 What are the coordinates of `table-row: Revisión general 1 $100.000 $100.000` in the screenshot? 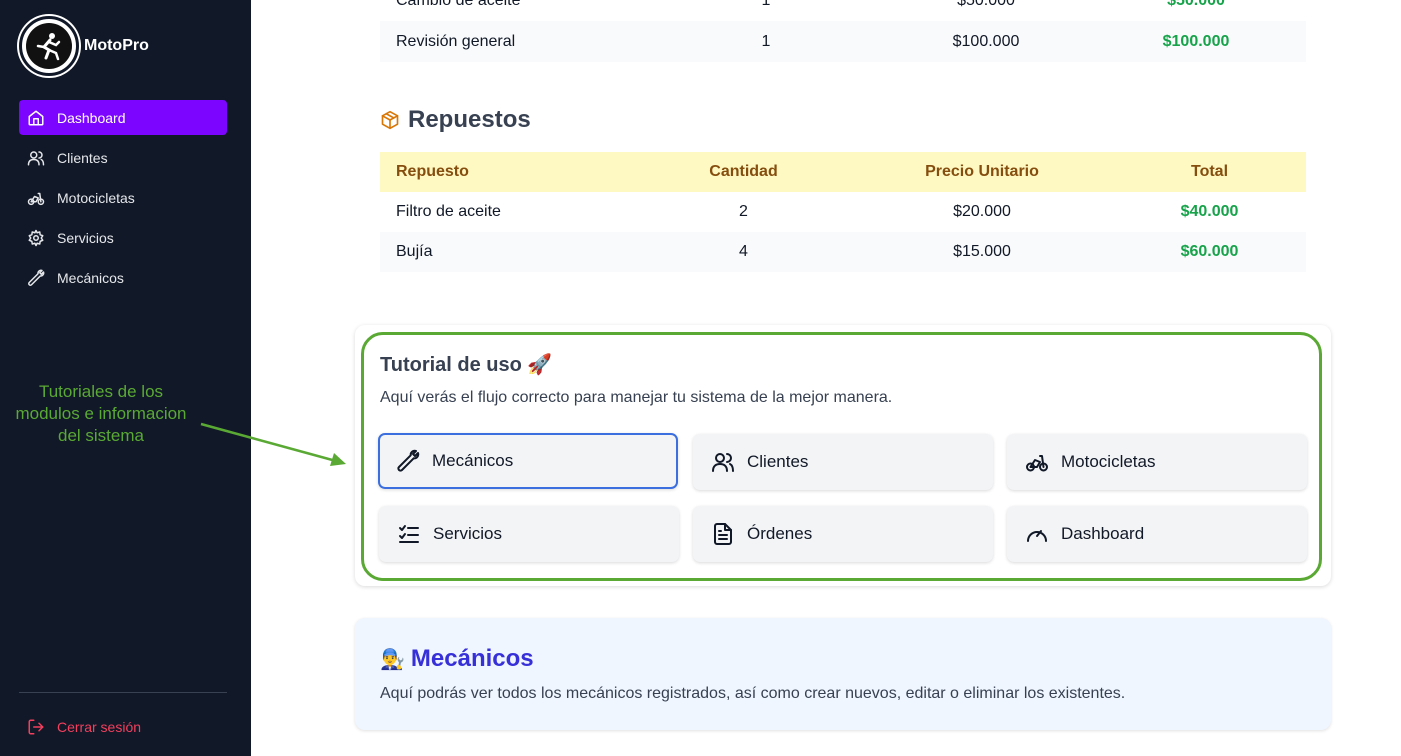 It's located at (843, 41).